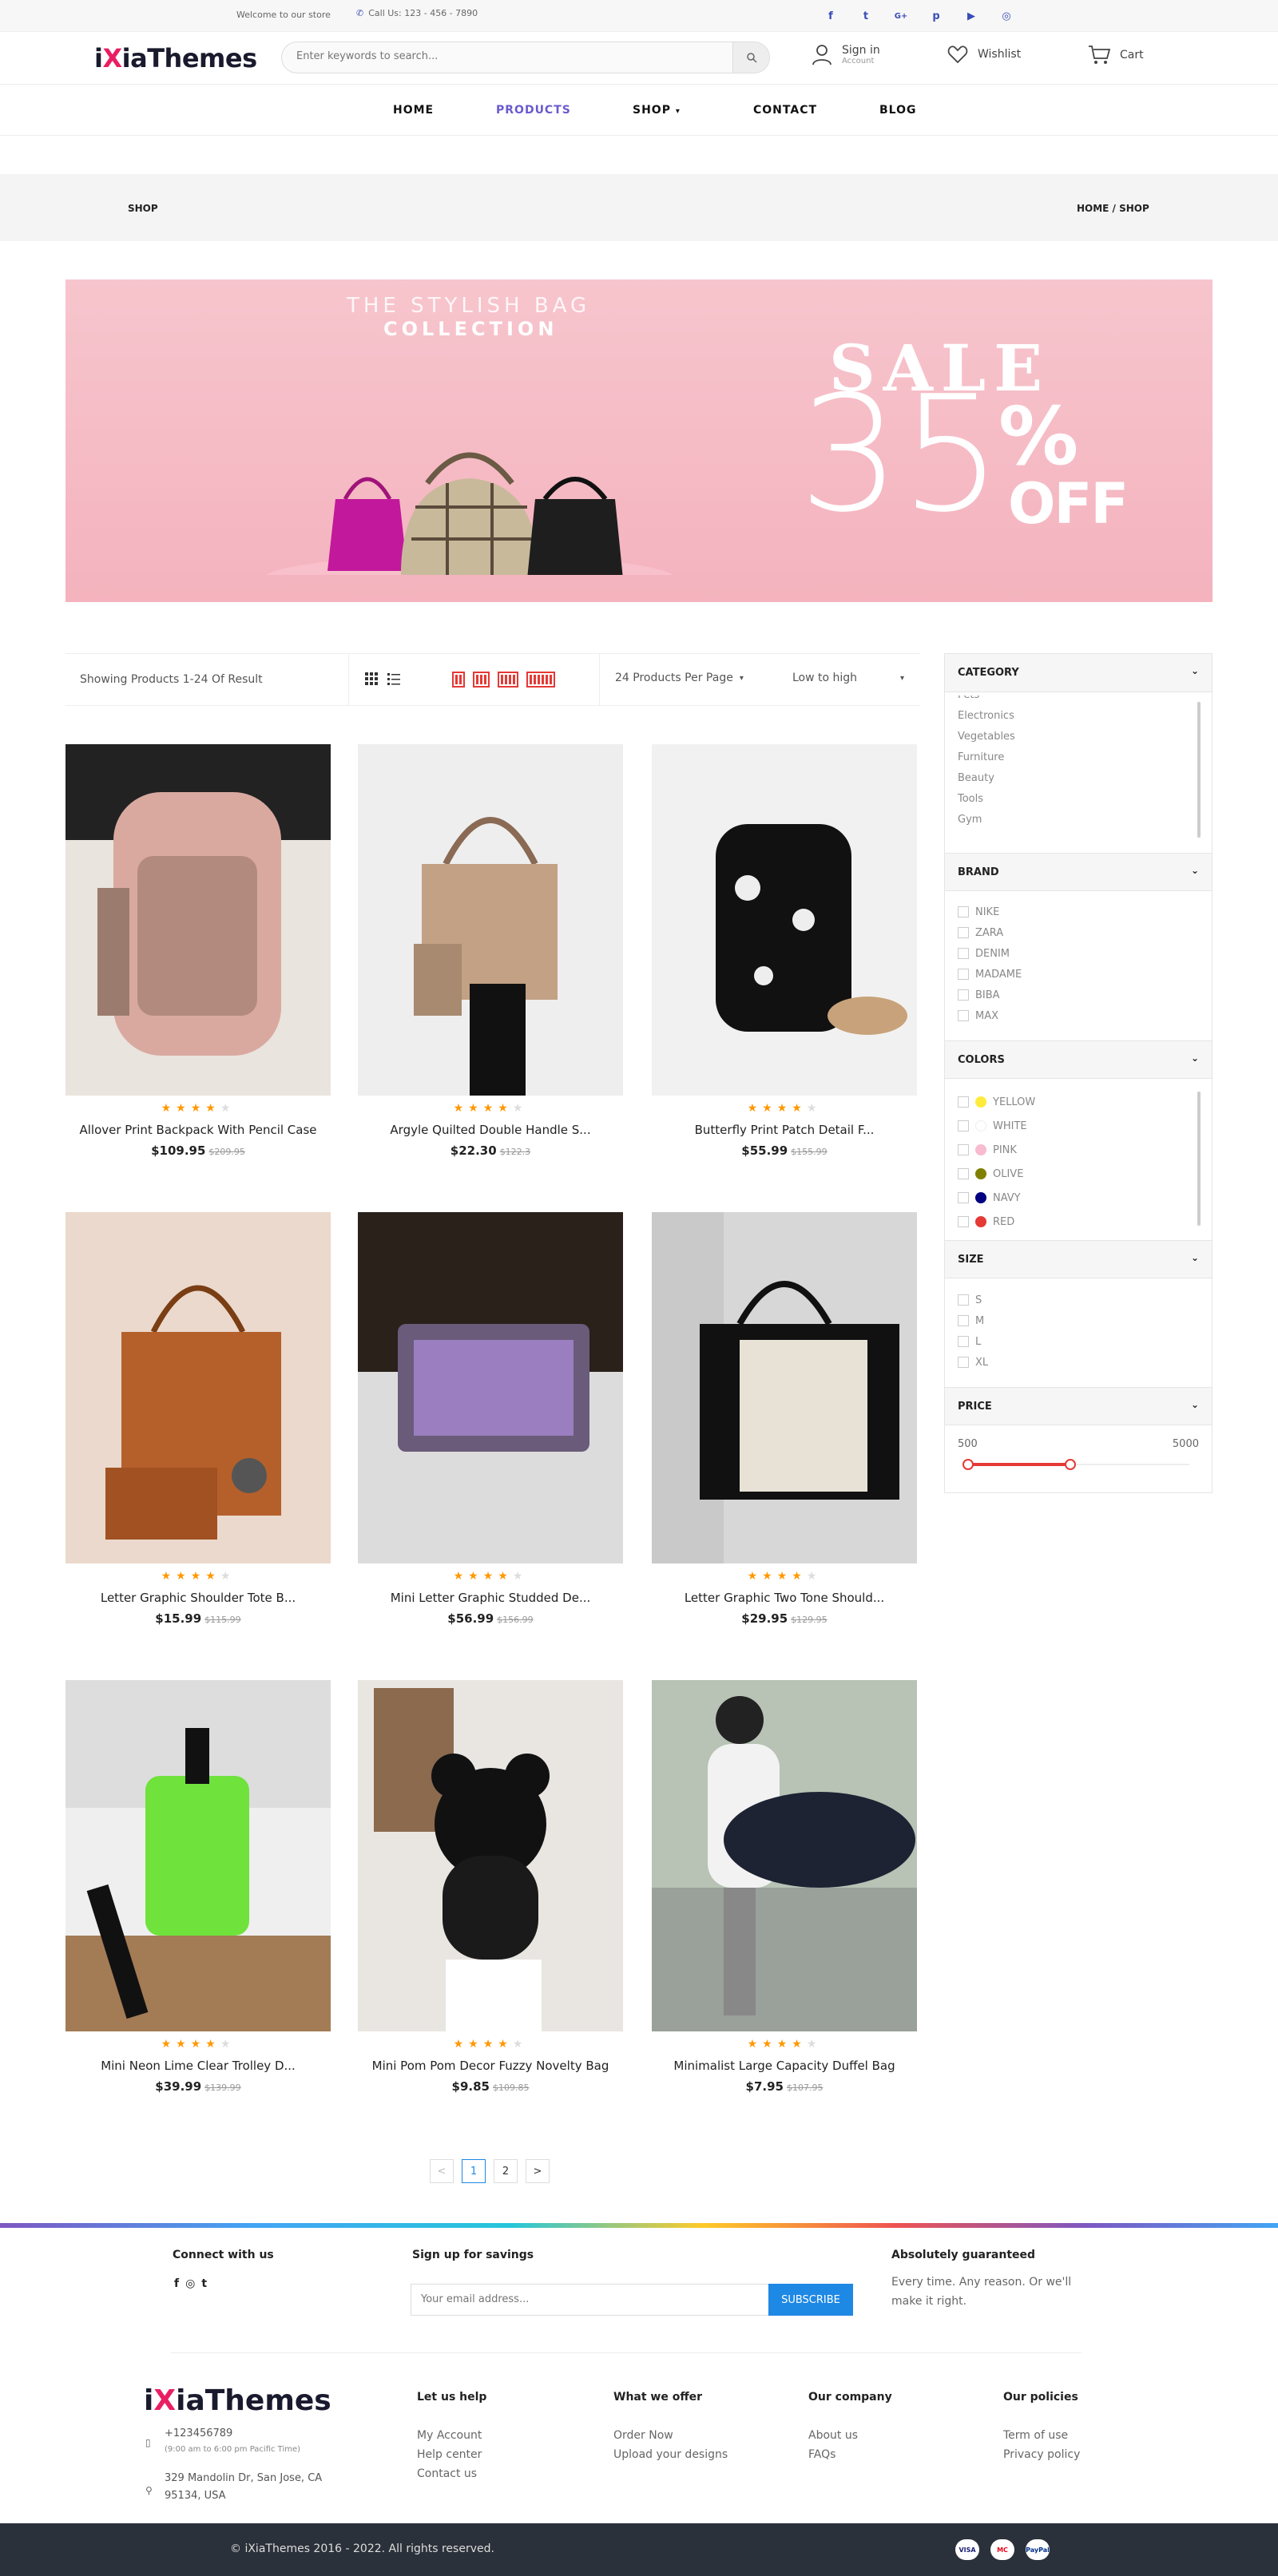  Describe the element at coordinates (986, 798) in the screenshot. I see `category-item: Tools` at that location.